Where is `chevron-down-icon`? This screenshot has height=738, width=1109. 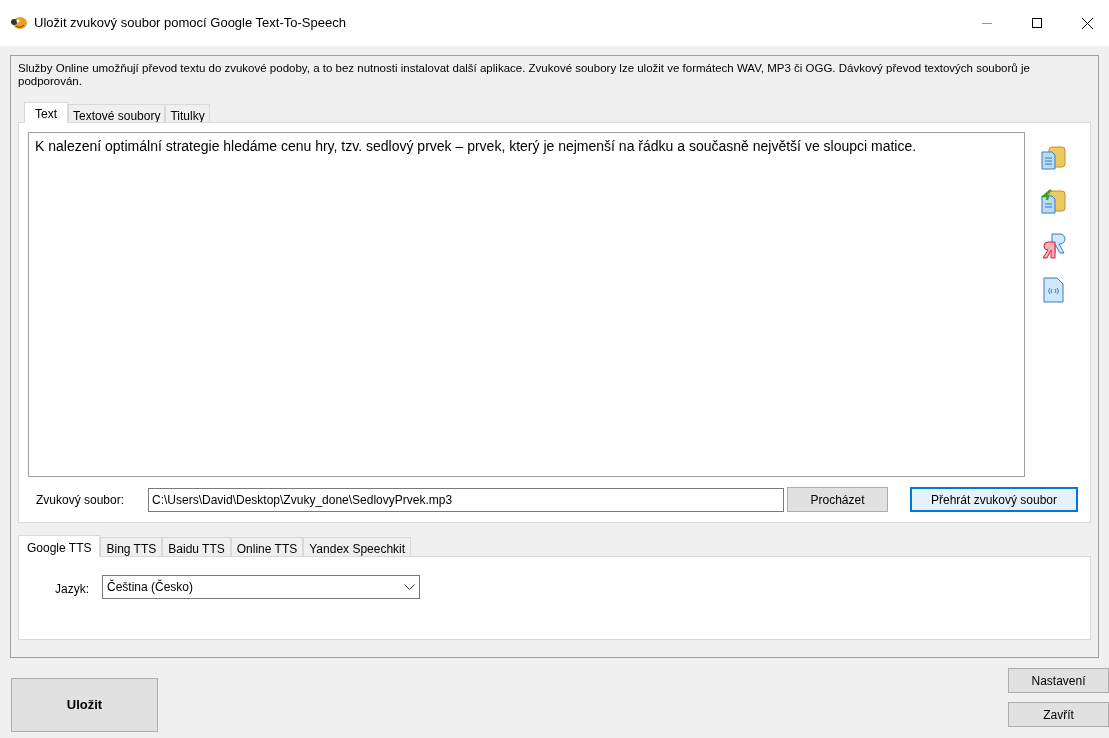 chevron-down-icon is located at coordinates (409, 587).